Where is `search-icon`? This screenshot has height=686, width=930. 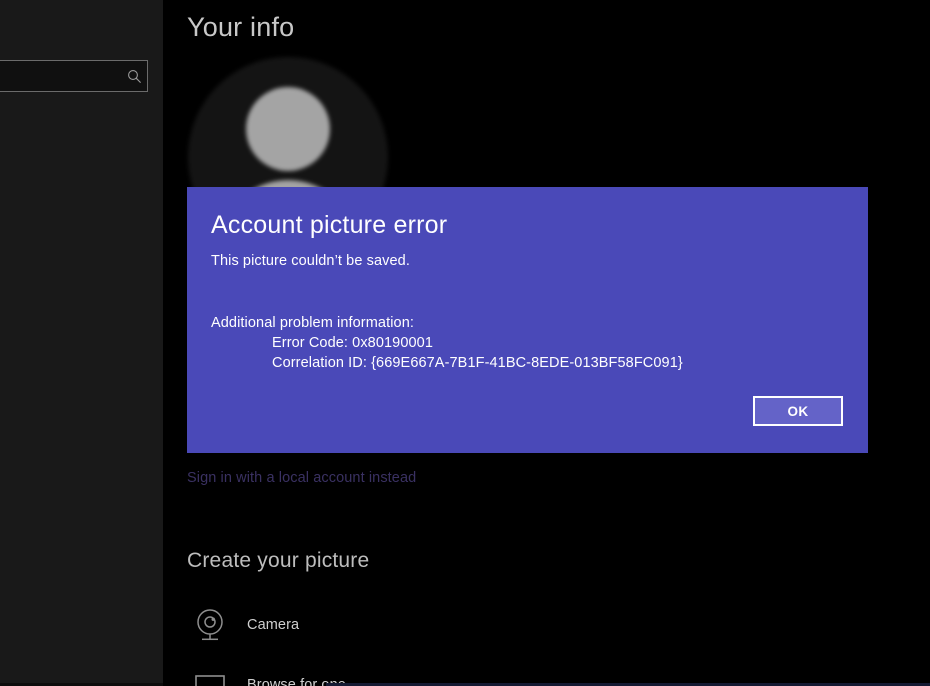
search-icon is located at coordinates (134, 76).